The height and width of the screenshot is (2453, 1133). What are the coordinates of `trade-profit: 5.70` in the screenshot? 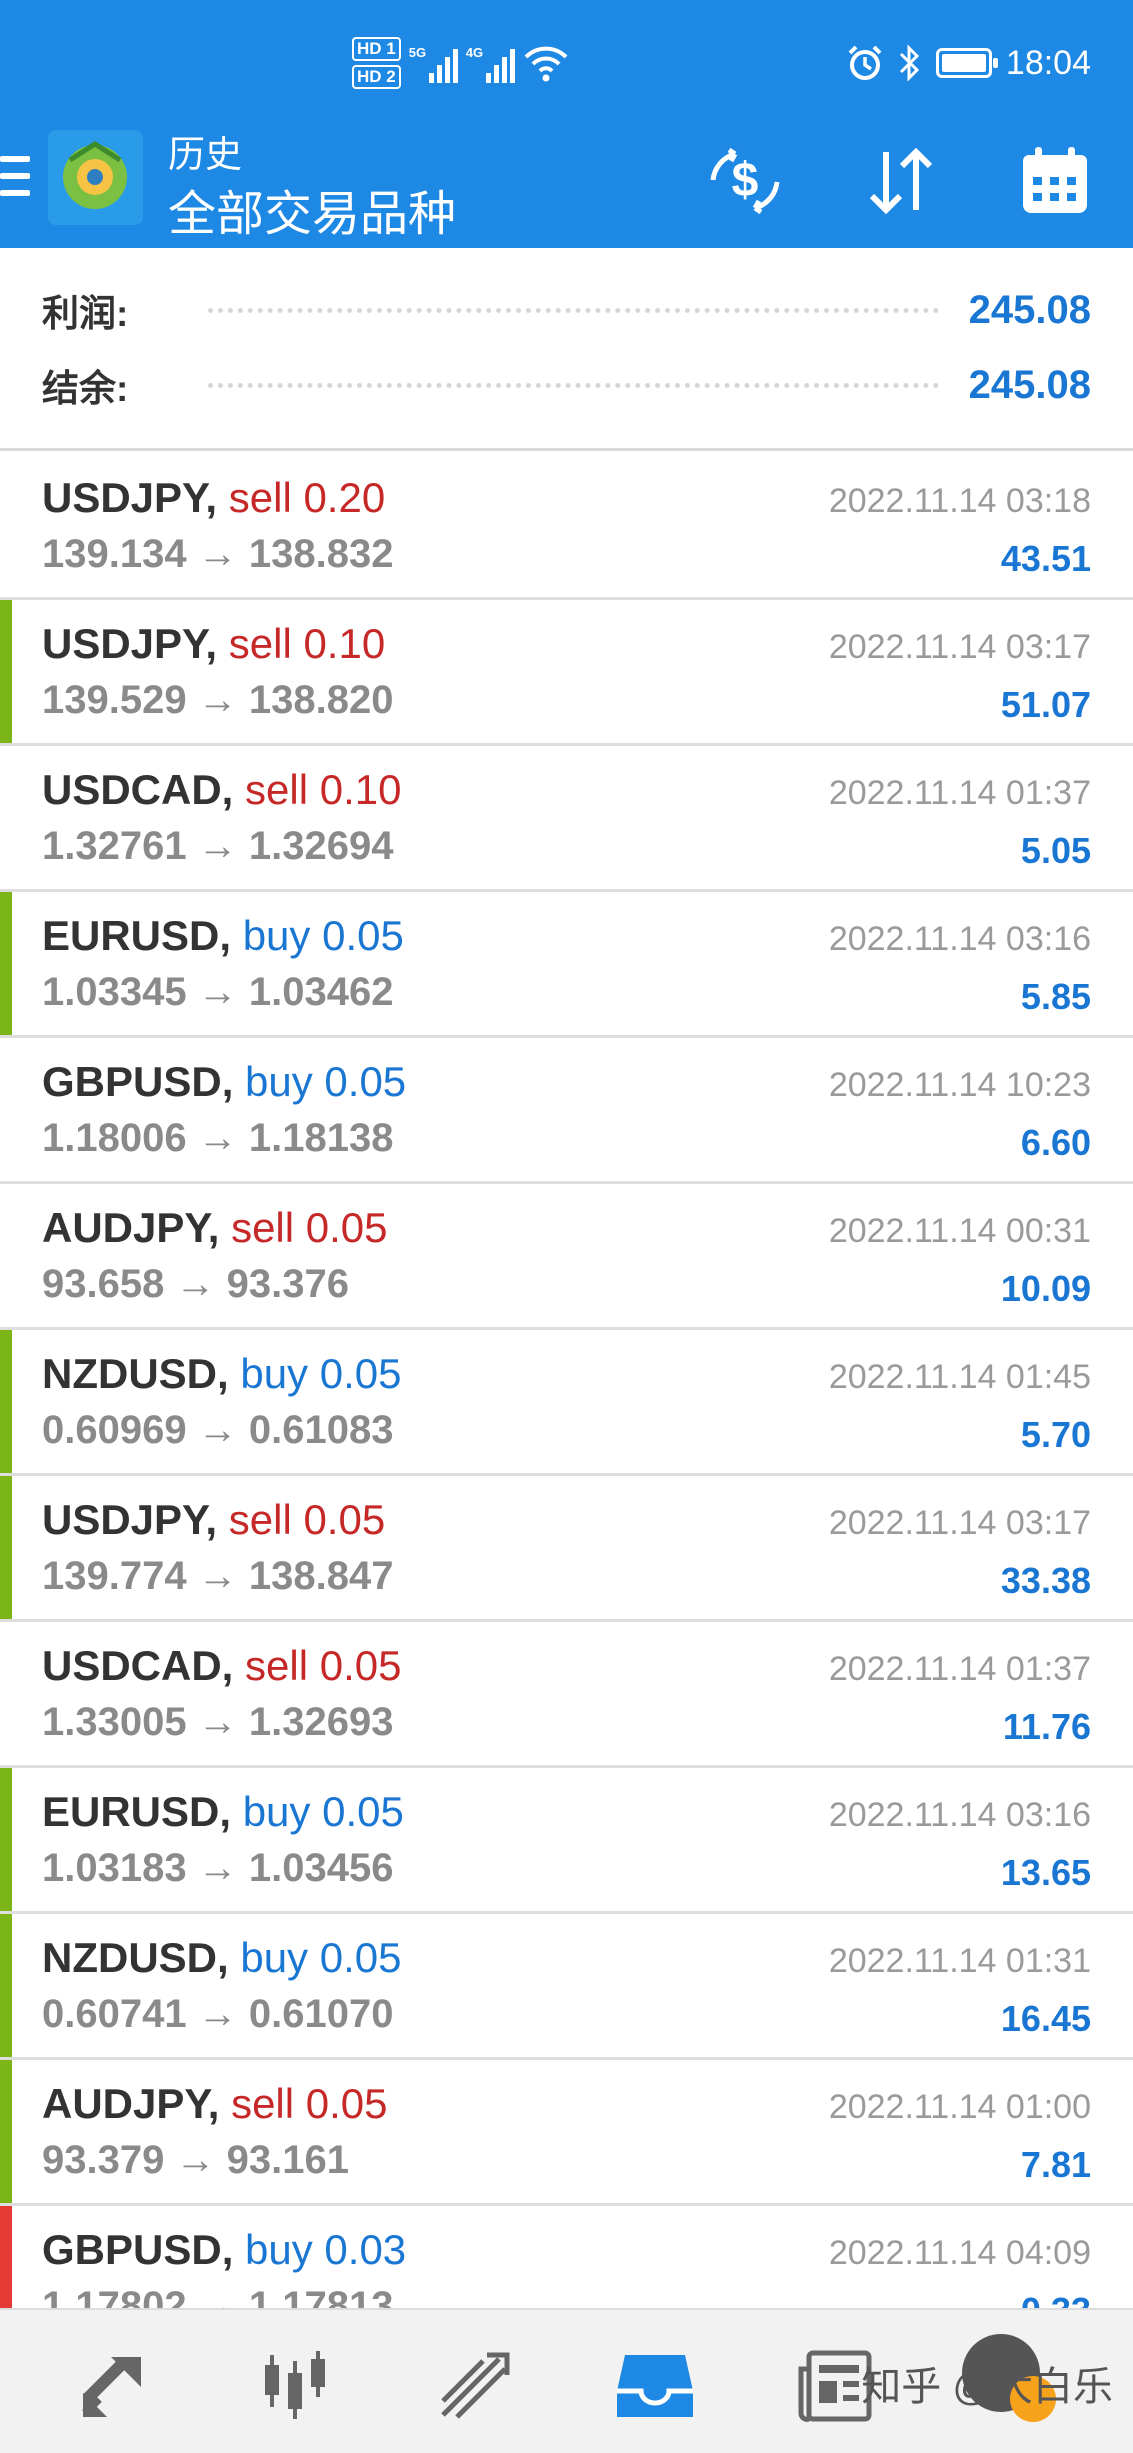 It's located at (1055, 1434).